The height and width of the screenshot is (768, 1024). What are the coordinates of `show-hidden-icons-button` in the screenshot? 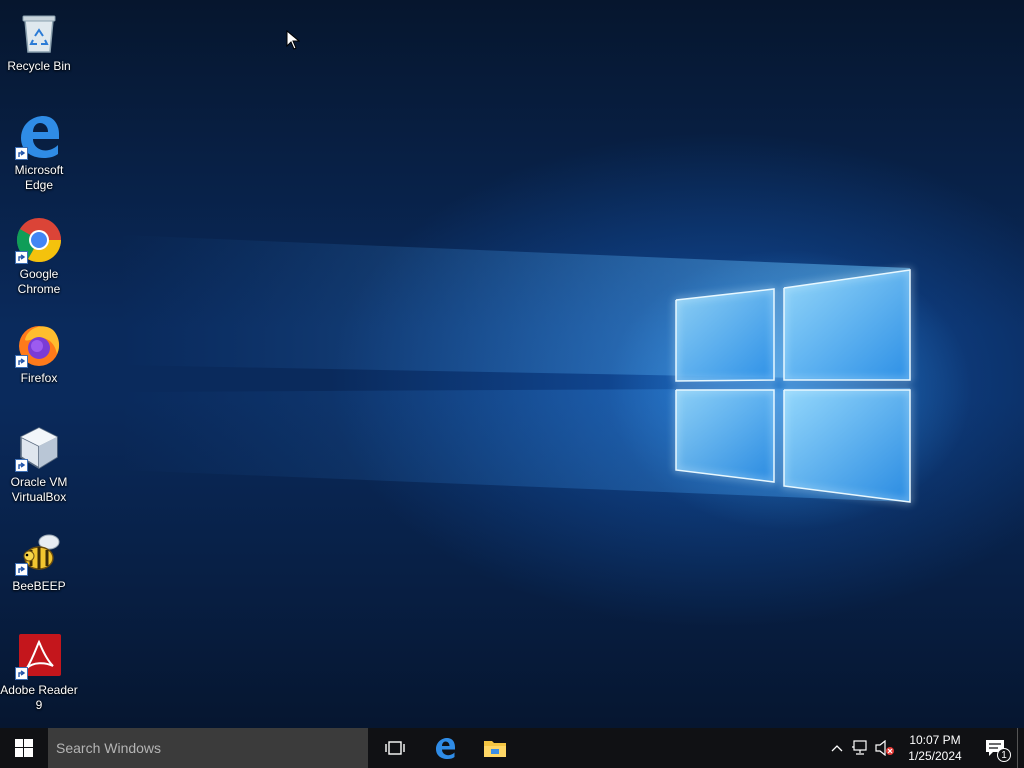 It's located at (837, 748).